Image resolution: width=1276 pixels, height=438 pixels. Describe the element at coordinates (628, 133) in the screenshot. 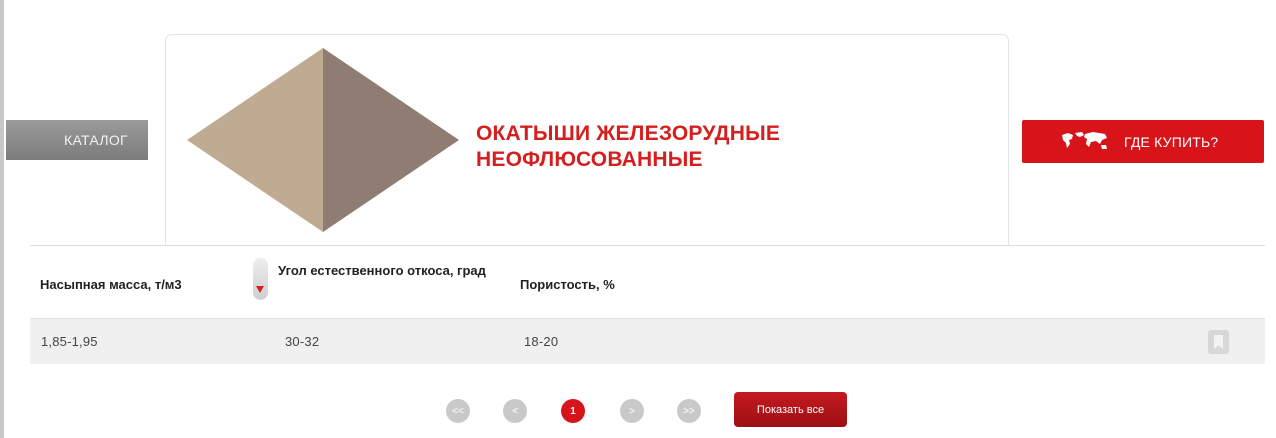

I see `product-title-line1: ОКАТЫШИ ЖЕЛЕЗОРУДНЫЕ` at that location.